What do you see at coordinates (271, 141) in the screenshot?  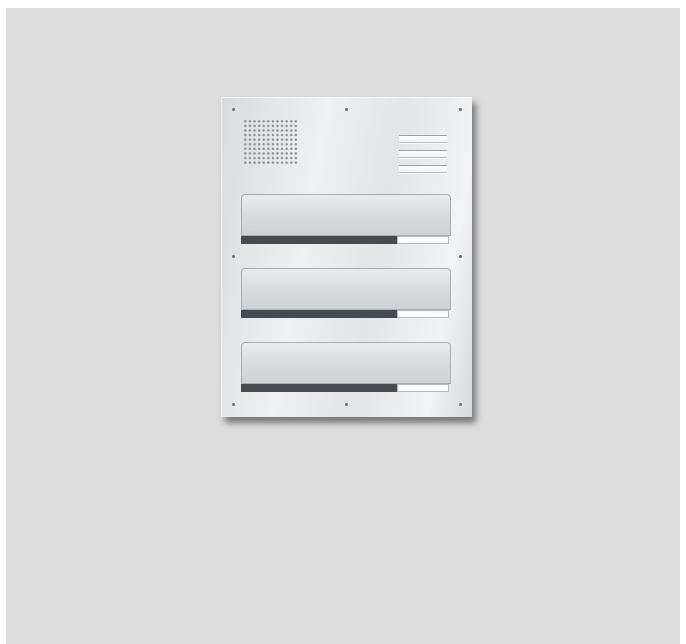 I see `speaker-grille-icon` at bounding box center [271, 141].